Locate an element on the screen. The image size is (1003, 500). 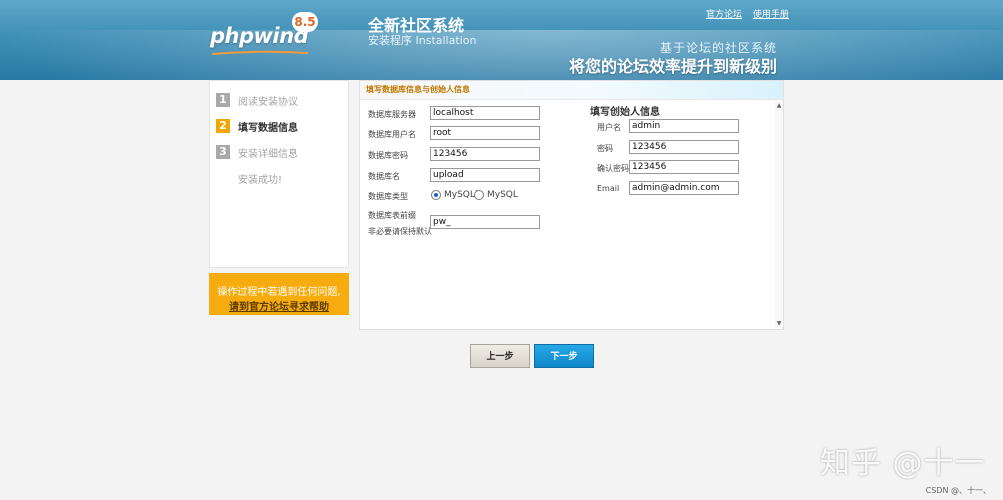
step-install-success: 安装成功! is located at coordinates (260, 178).